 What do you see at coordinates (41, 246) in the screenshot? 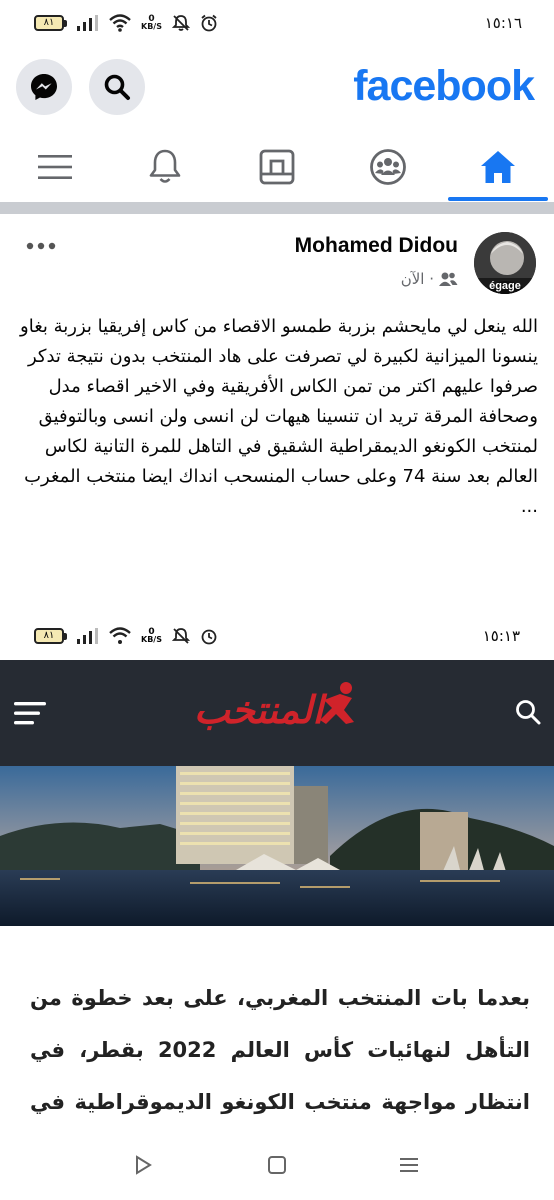
I see `more-icon` at bounding box center [41, 246].